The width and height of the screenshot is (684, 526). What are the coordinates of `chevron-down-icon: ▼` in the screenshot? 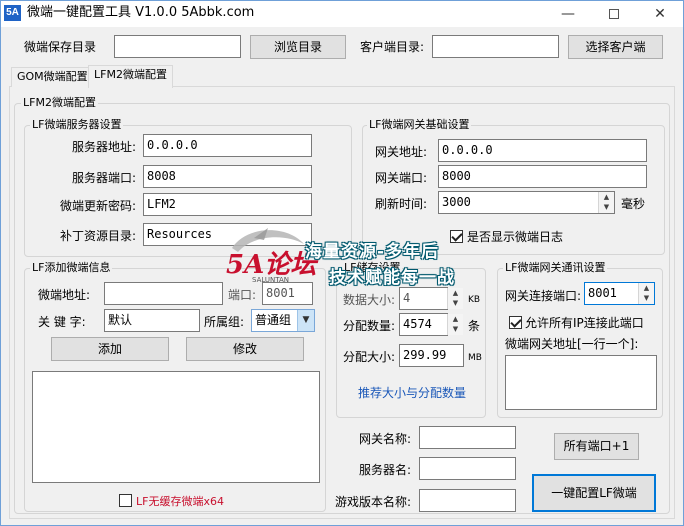 It's located at (305, 320).